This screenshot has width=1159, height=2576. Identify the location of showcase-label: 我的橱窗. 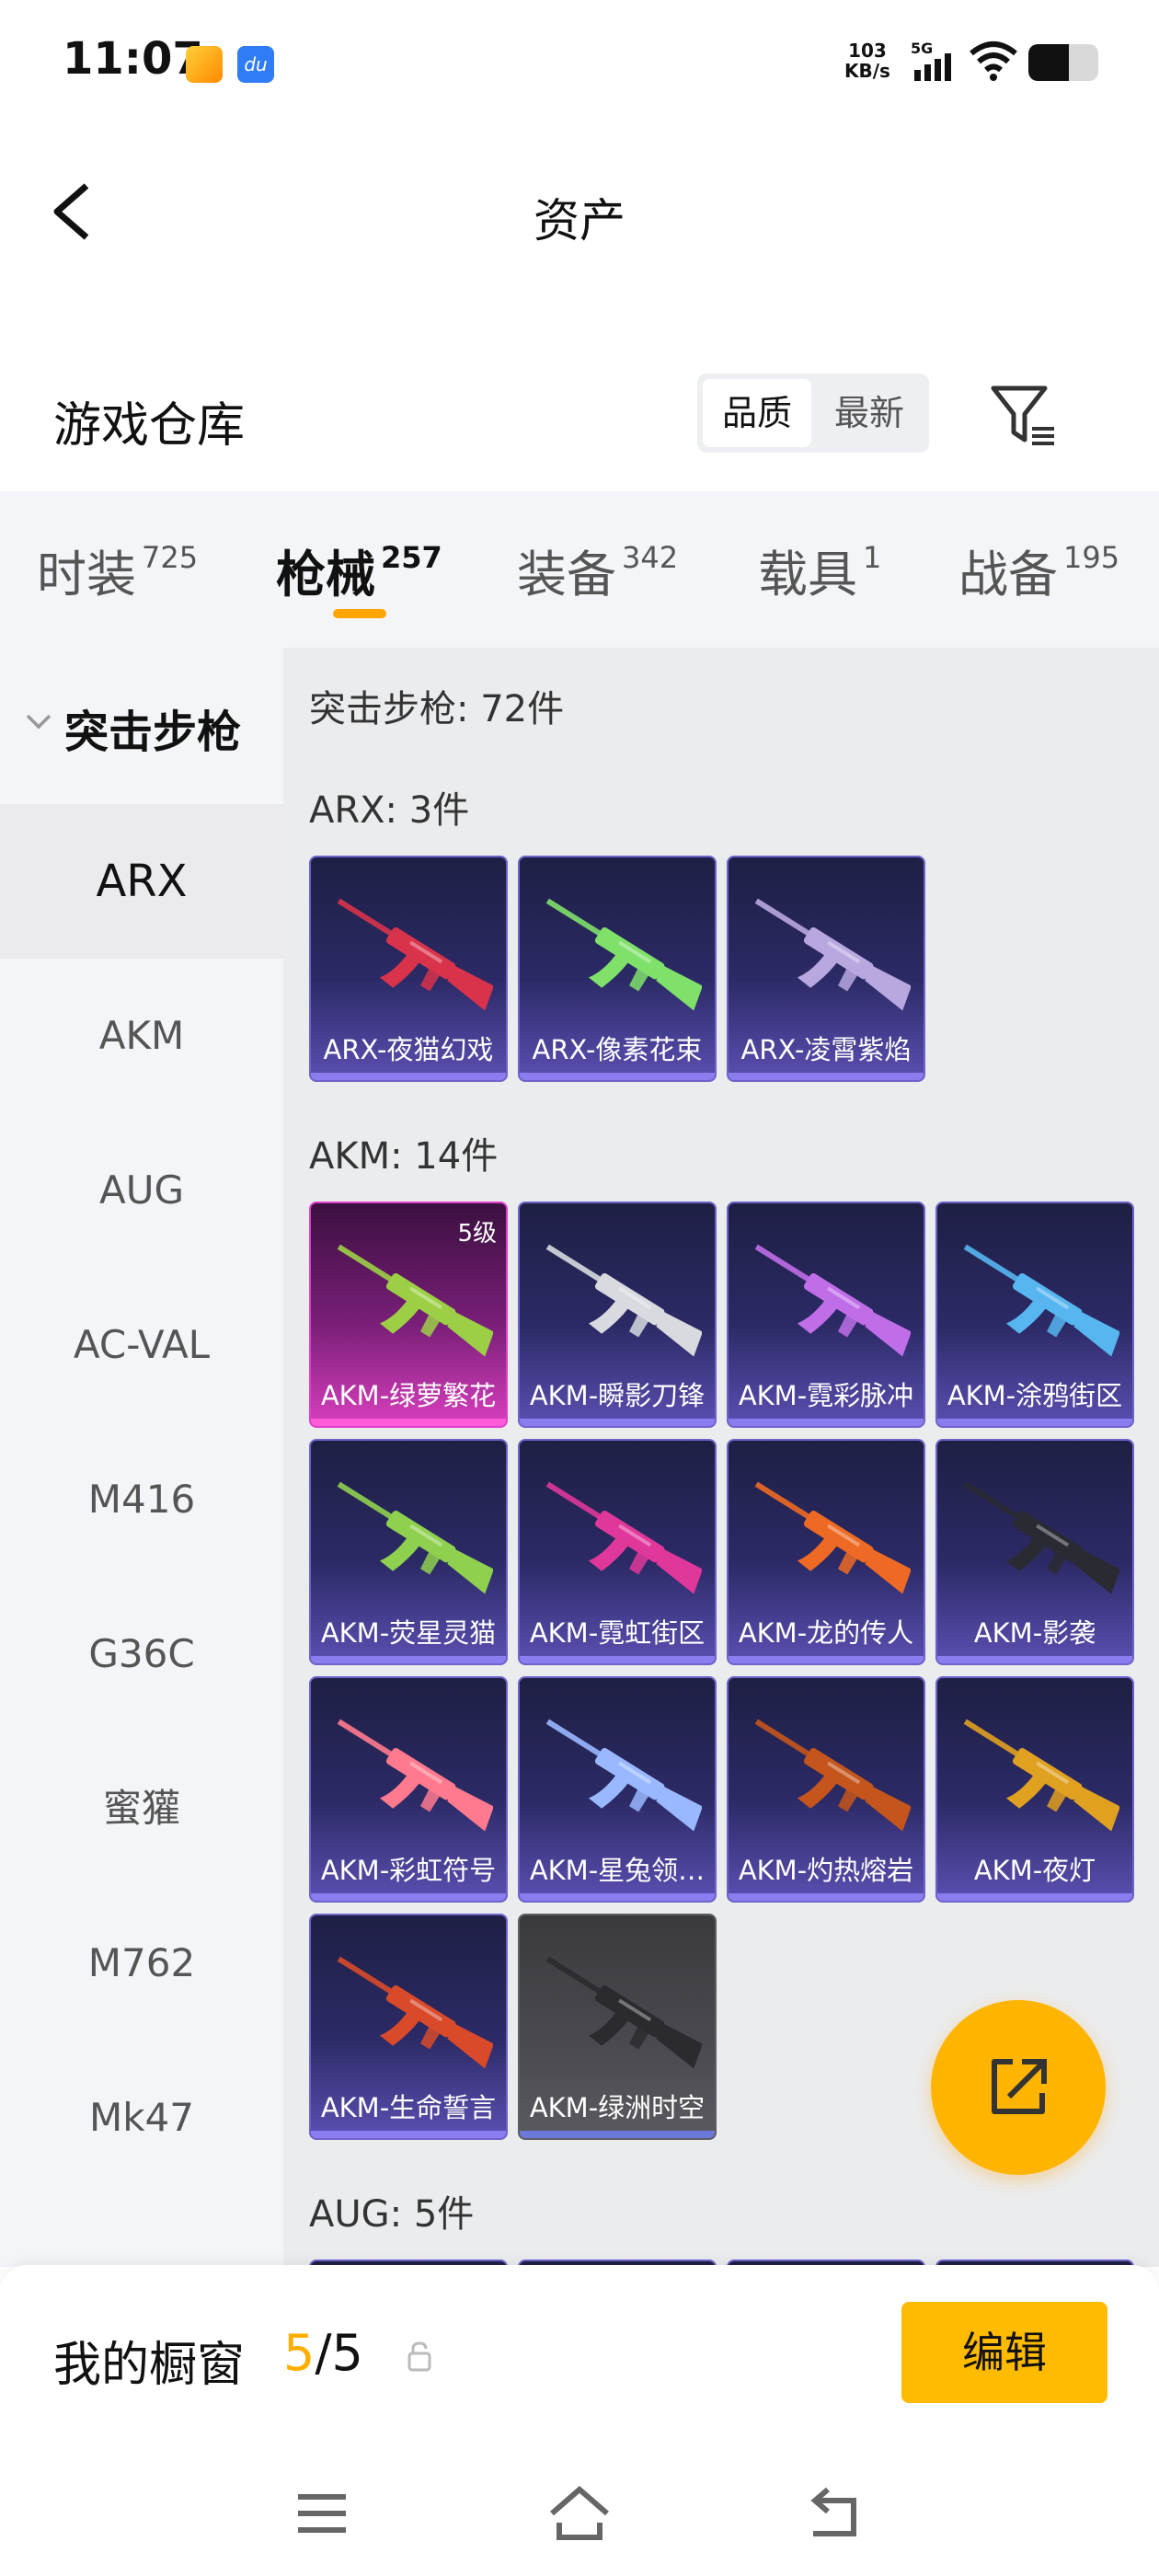
(149, 2365).